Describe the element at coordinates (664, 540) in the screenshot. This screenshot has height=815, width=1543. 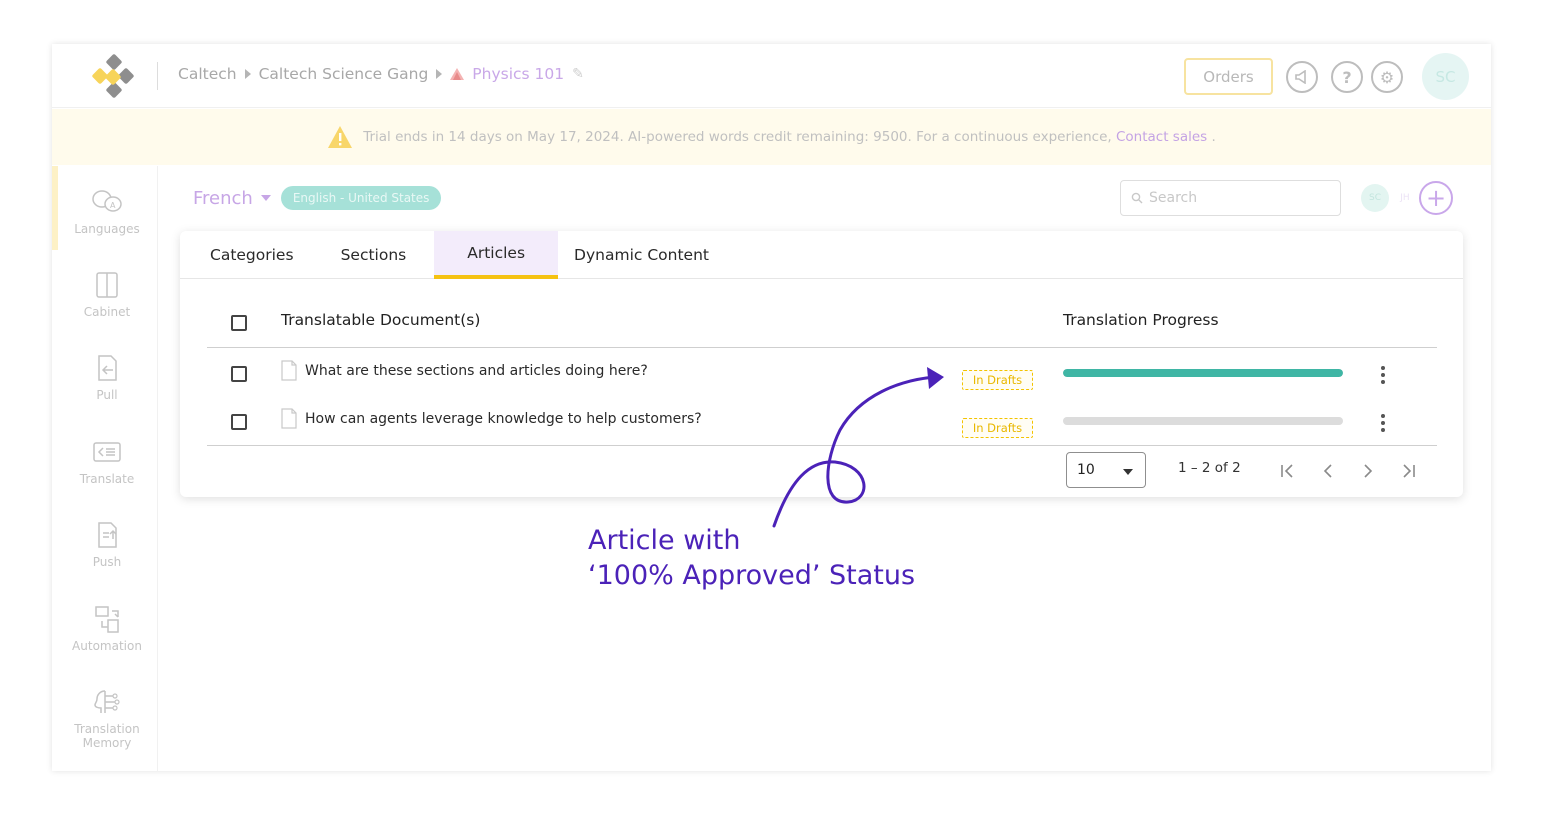
I see `annotation-line-1: Article with` at that location.